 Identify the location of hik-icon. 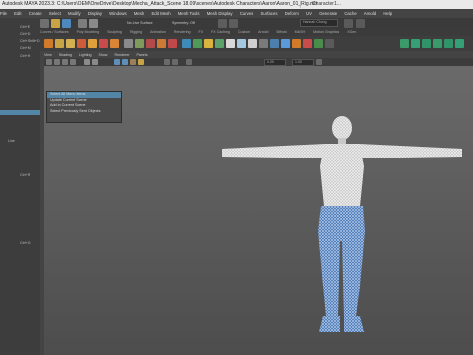
(161, 43).